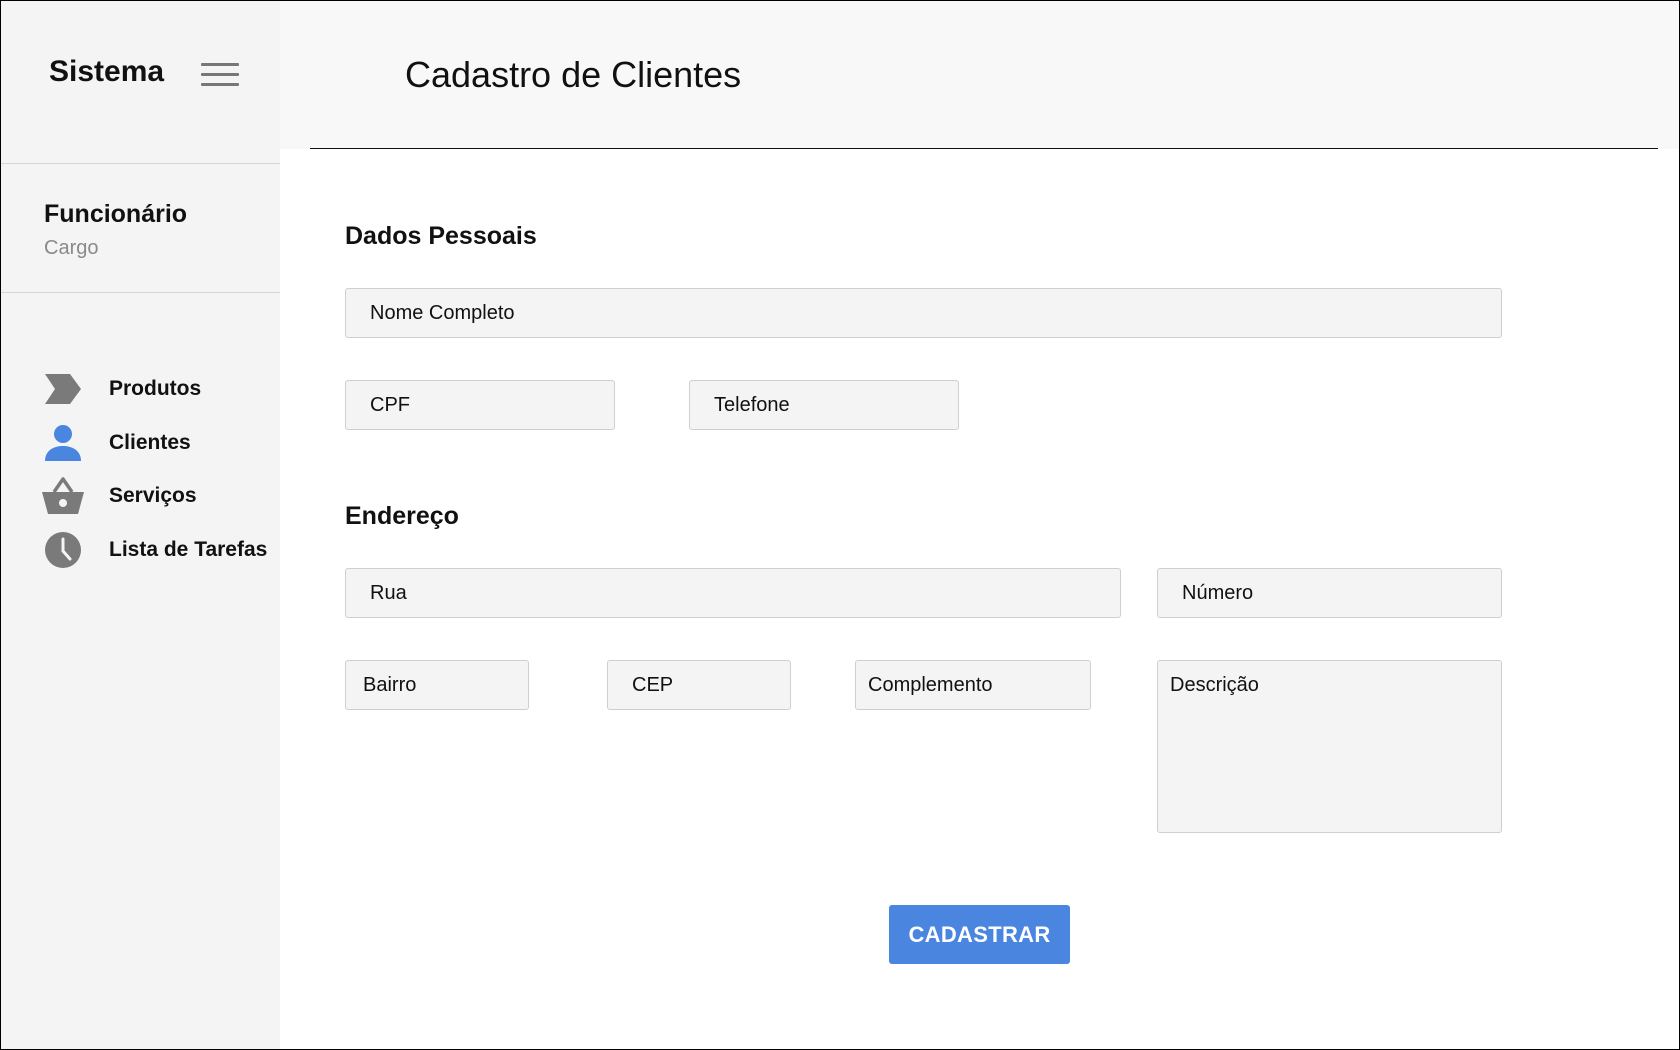  I want to click on user-name: Funcionário, so click(116, 214).